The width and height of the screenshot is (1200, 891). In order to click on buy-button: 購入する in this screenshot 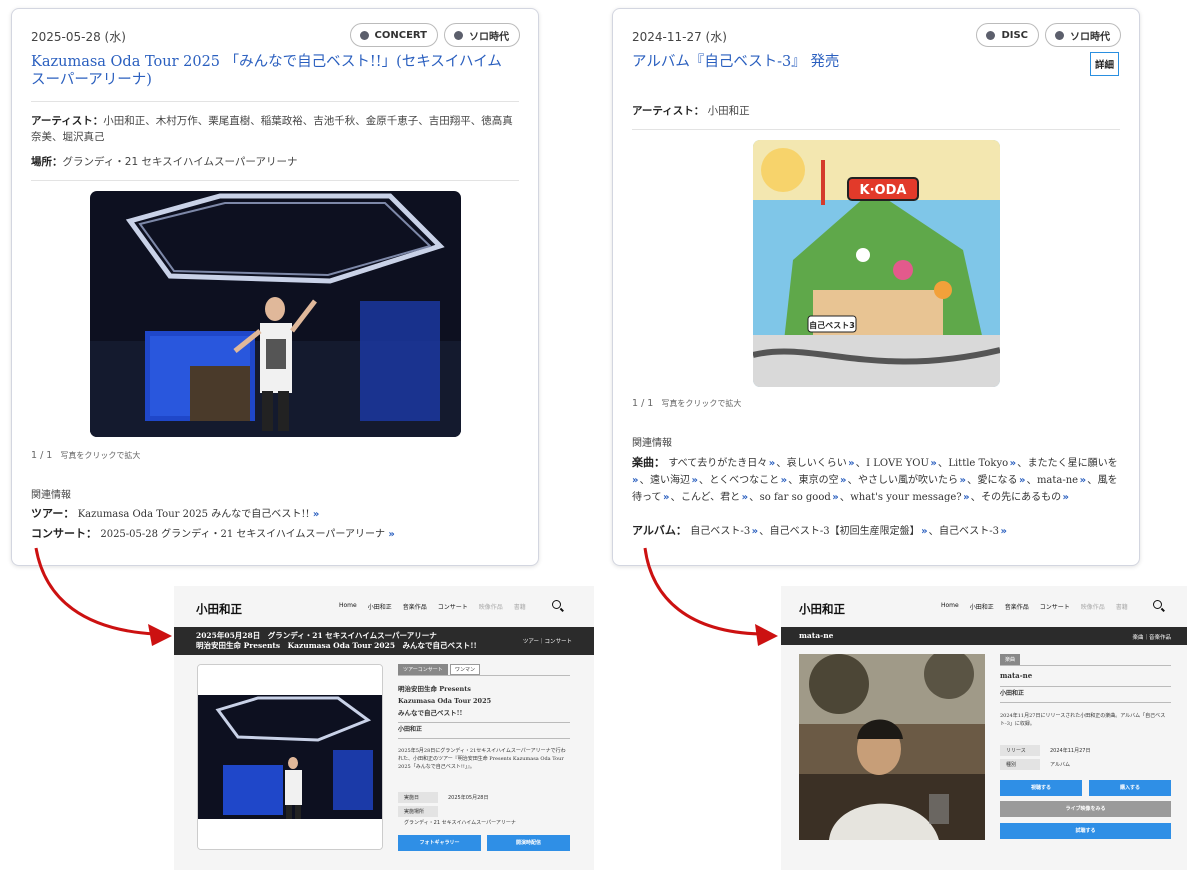, I will do `click(1130, 788)`.